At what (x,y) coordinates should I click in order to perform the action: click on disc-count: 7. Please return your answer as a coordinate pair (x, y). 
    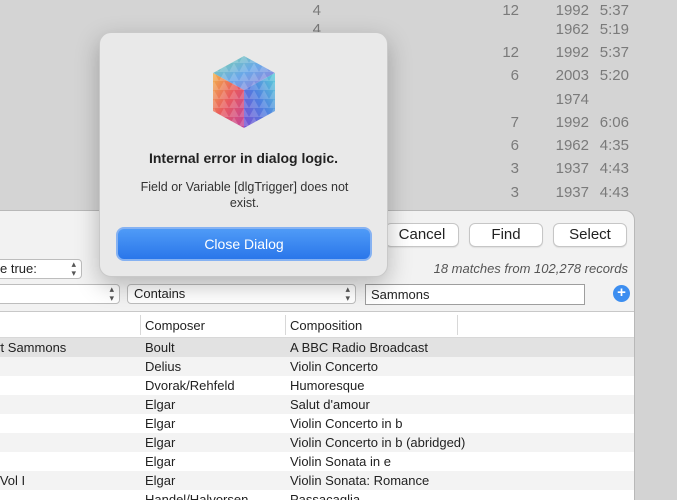
    Looking at the image, I should click on (514, 122).